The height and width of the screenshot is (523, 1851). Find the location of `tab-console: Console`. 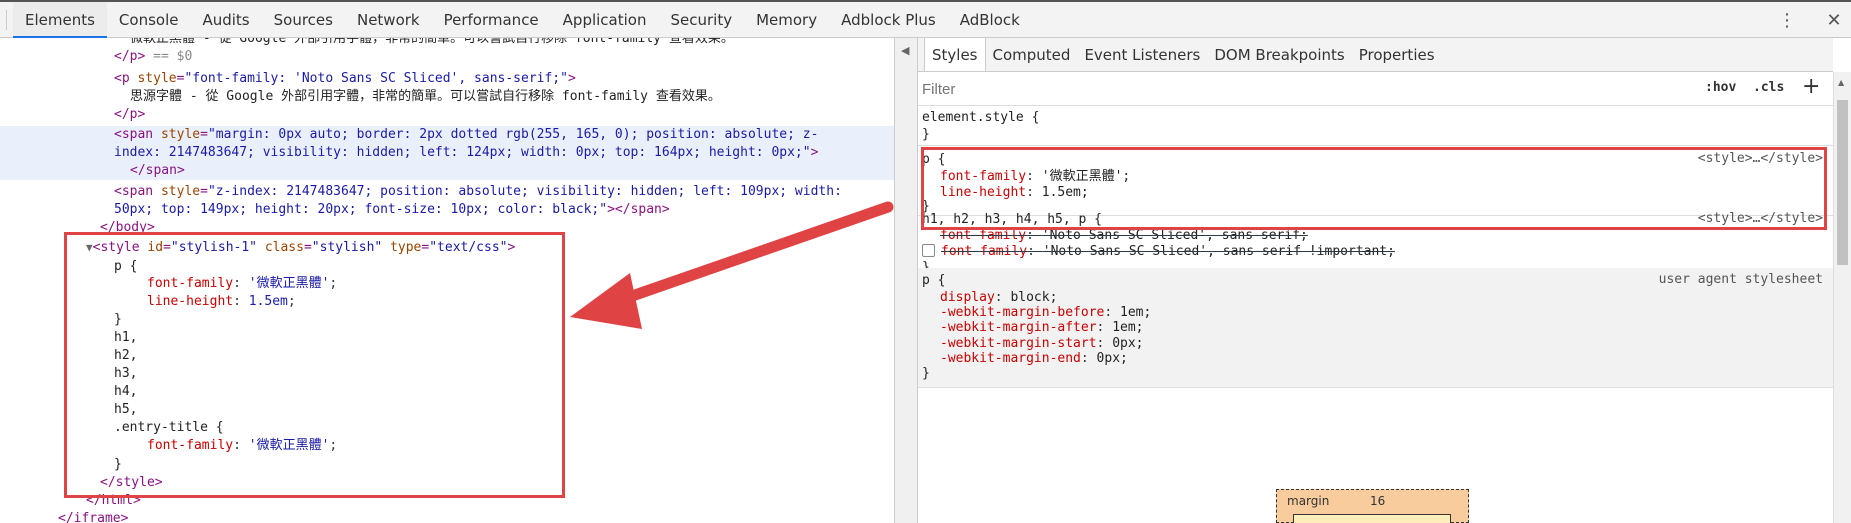

tab-console: Console is located at coordinates (149, 20).